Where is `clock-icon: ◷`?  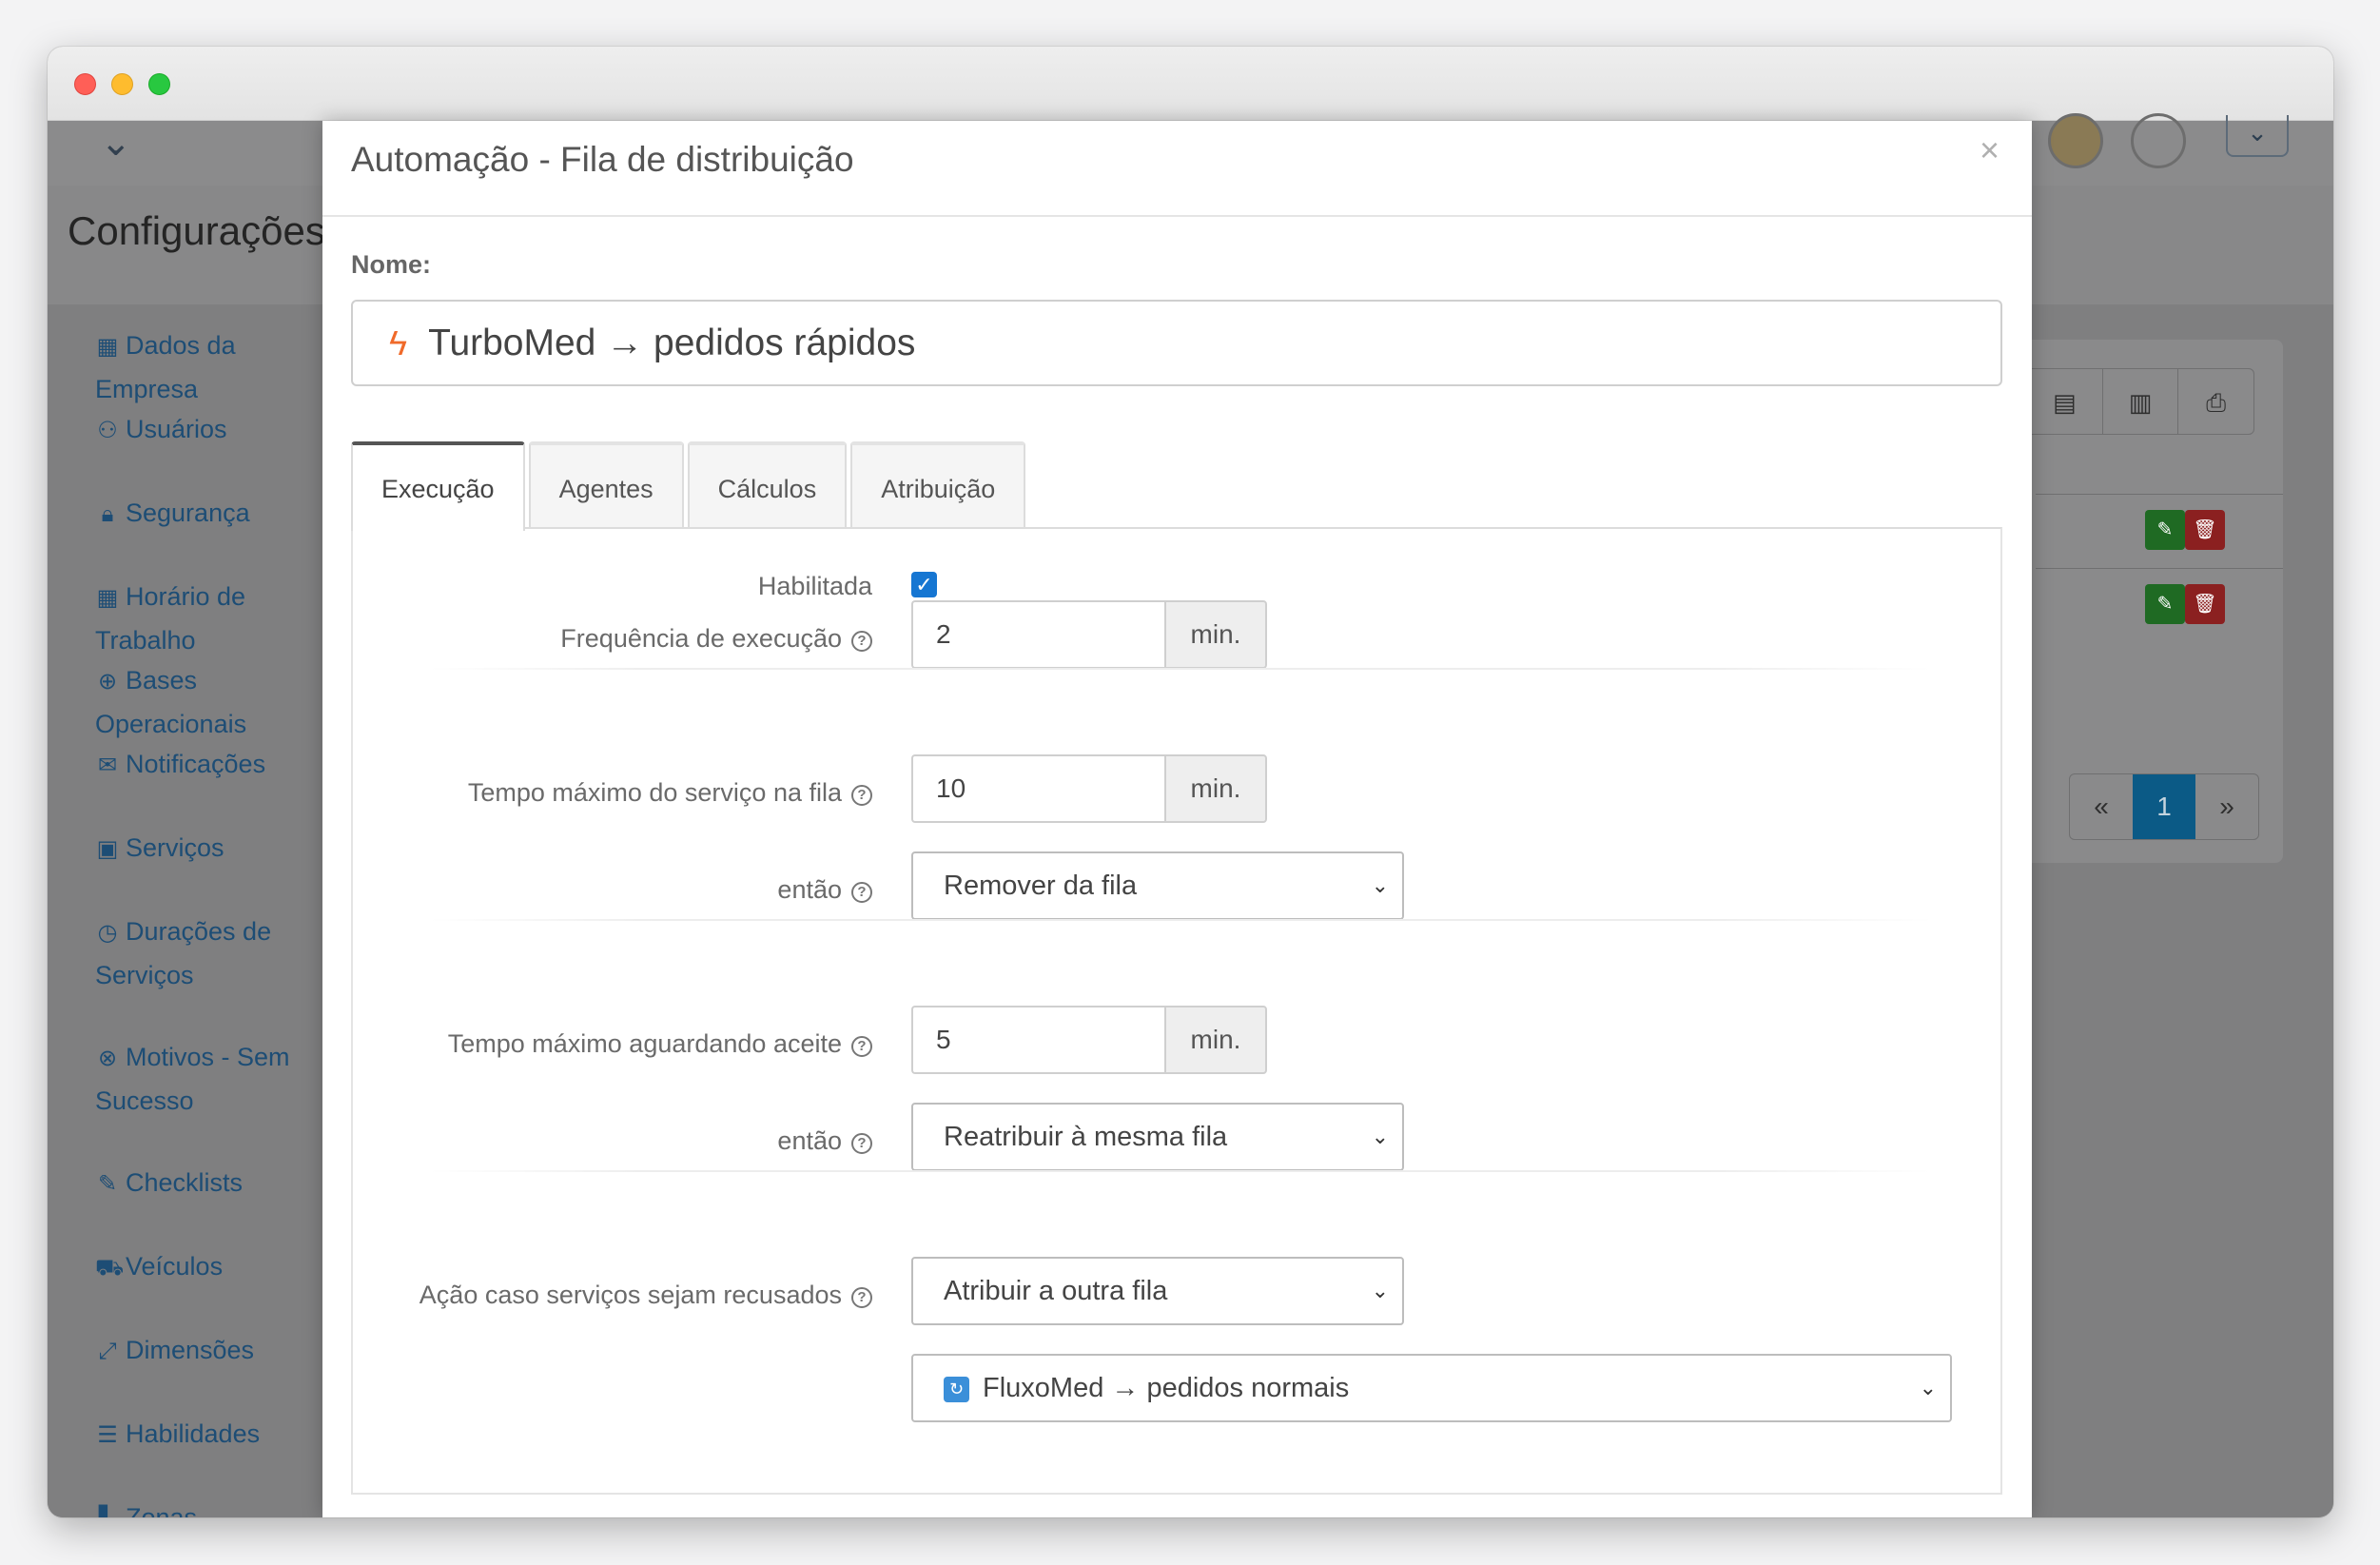
clock-icon: ◷ is located at coordinates (107, 933).